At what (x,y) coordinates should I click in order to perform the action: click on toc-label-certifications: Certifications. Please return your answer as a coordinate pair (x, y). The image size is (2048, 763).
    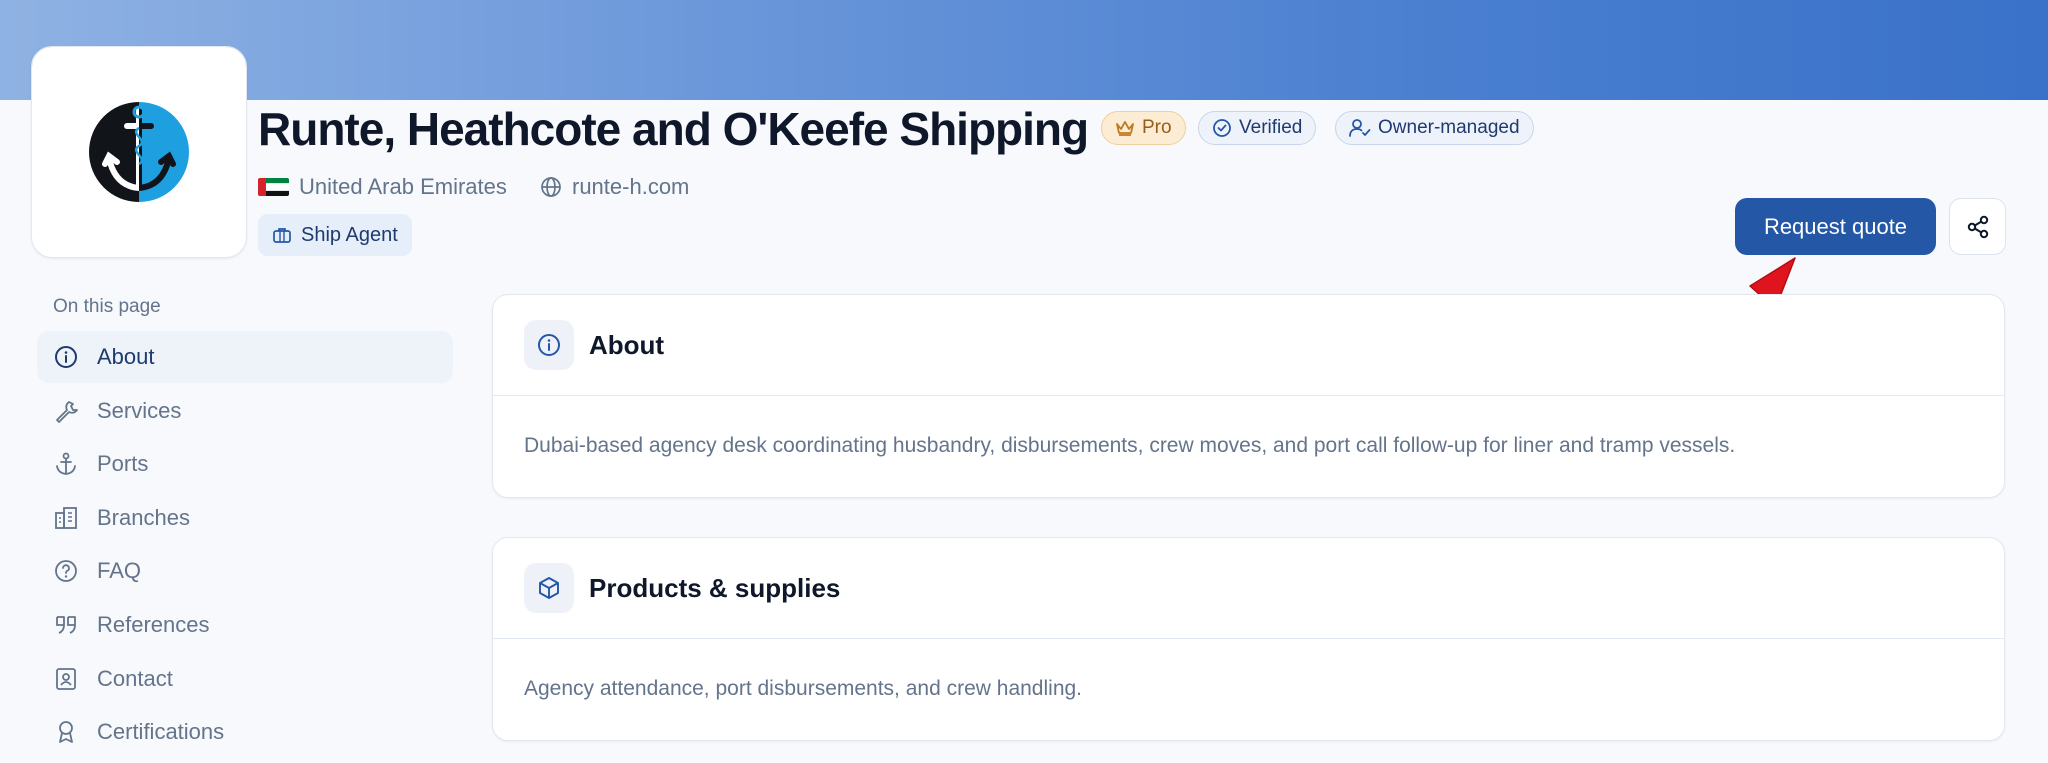
    Looking at the image, I should click on (161, 732).